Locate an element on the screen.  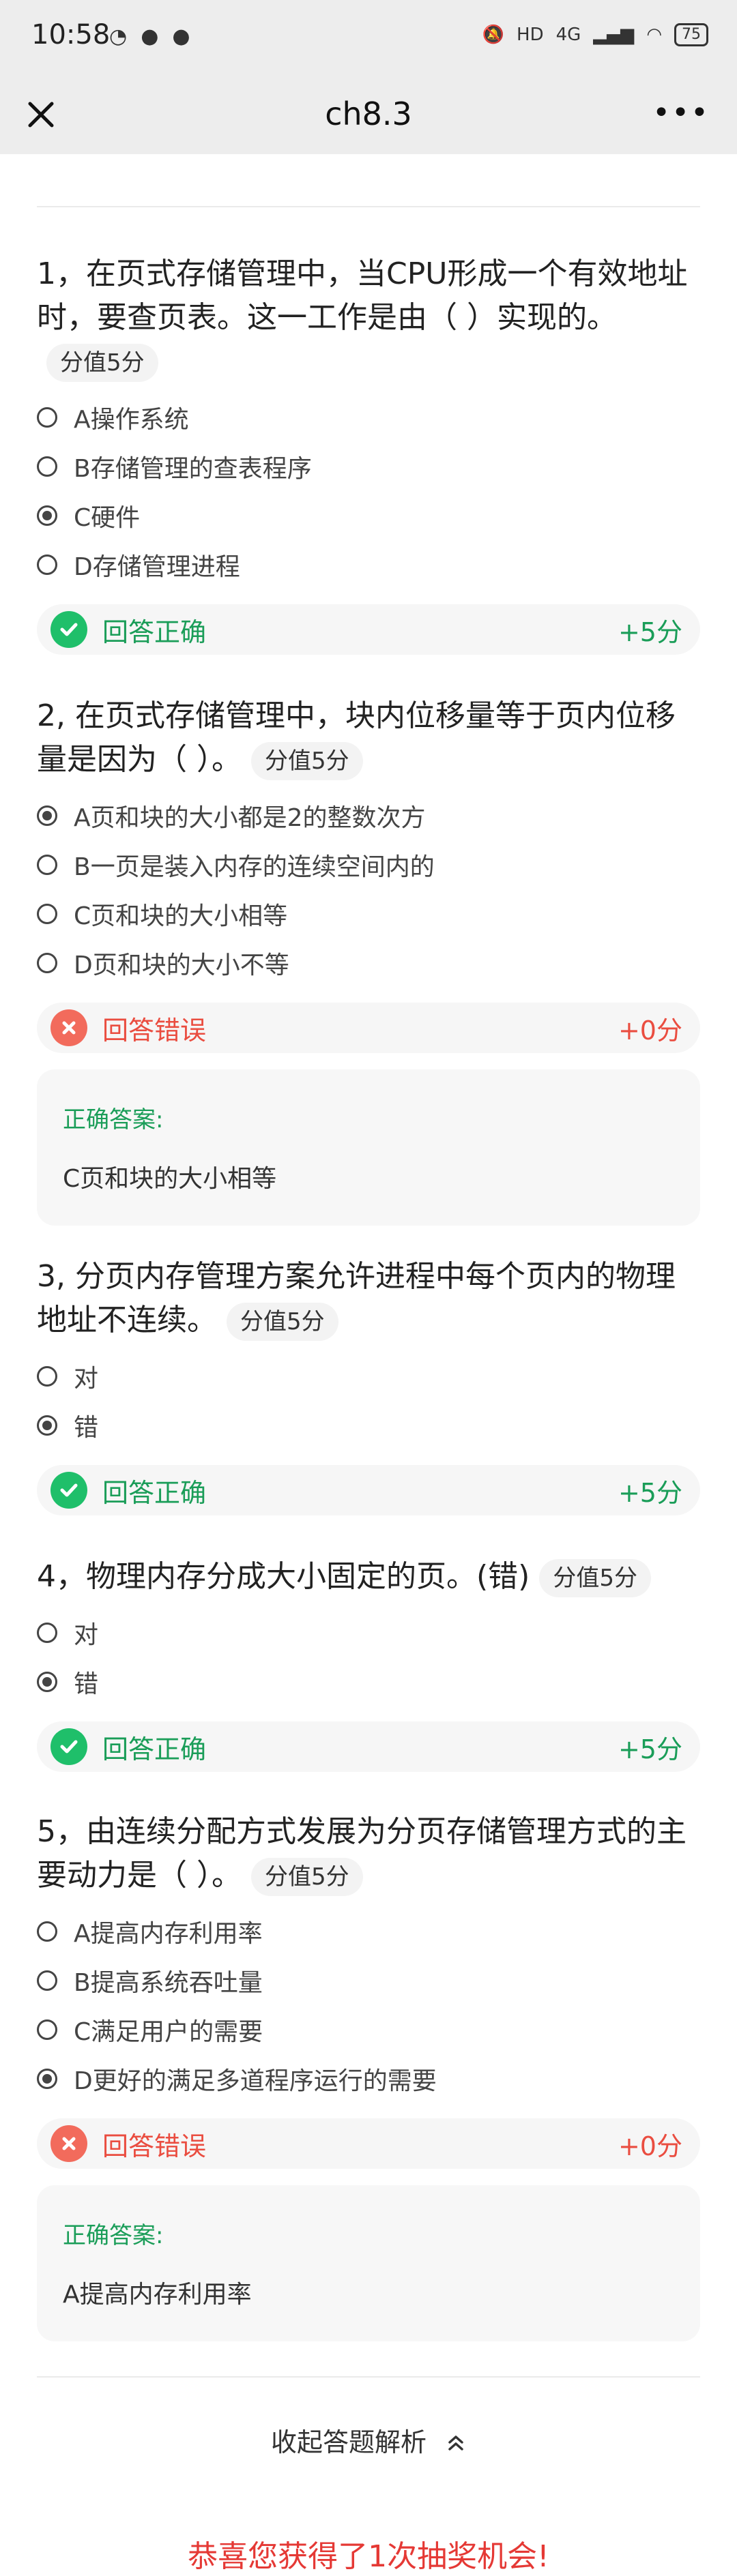
option-label: C硬件 is located at coordinates (108, 518).